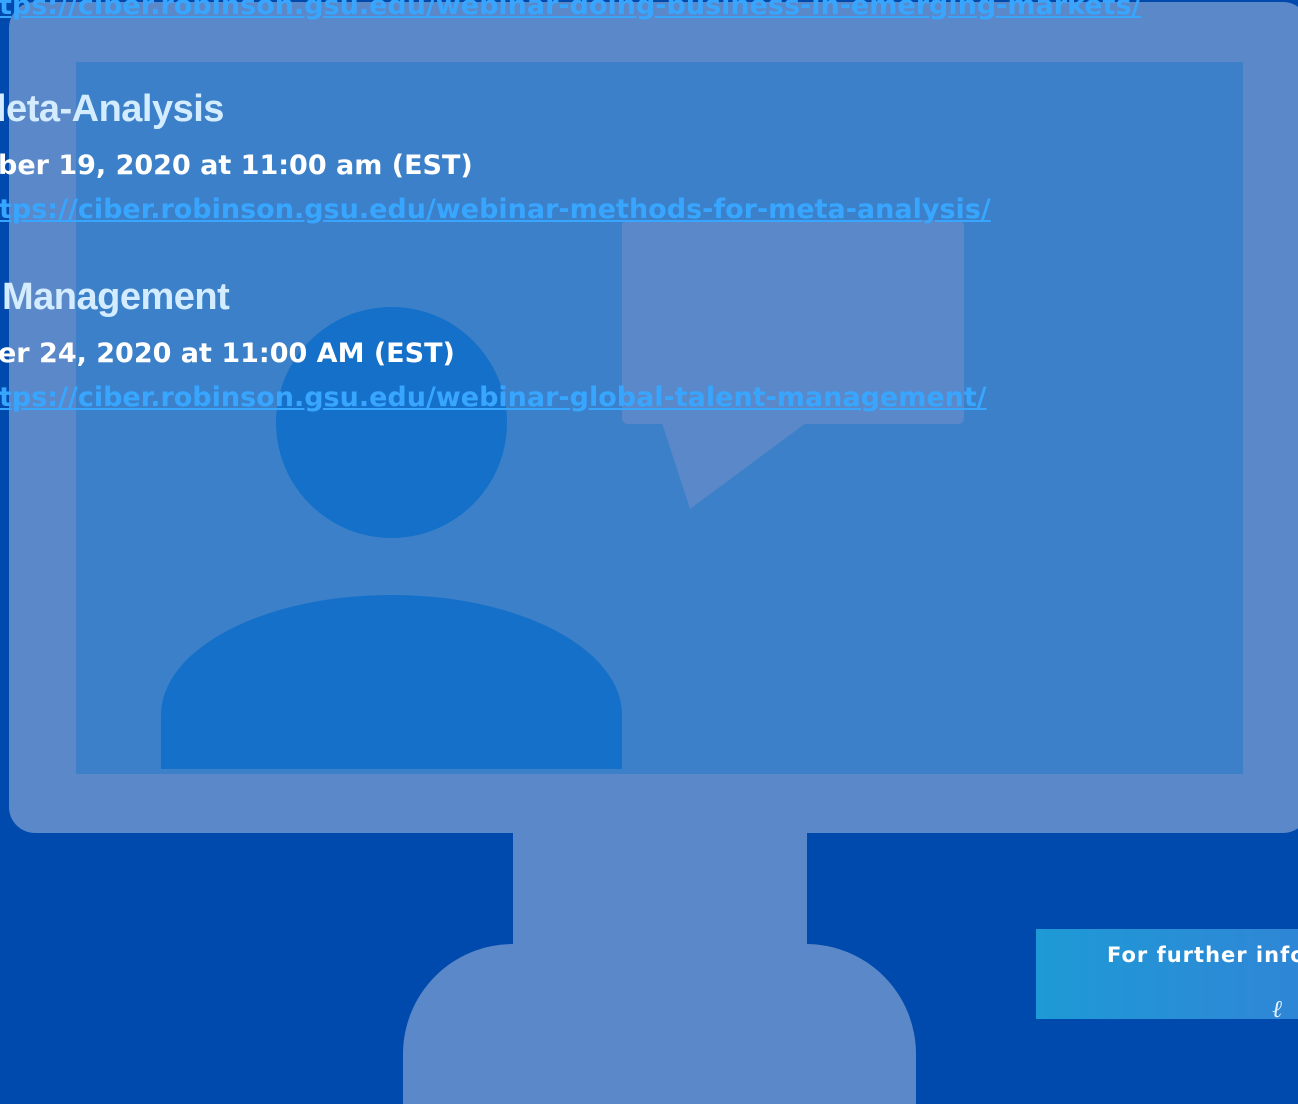 The image size is (1298, 1104). Describe the element at coordinates (1202, 955) in the screenshot. I see `further-info-text: For further info` at that location.